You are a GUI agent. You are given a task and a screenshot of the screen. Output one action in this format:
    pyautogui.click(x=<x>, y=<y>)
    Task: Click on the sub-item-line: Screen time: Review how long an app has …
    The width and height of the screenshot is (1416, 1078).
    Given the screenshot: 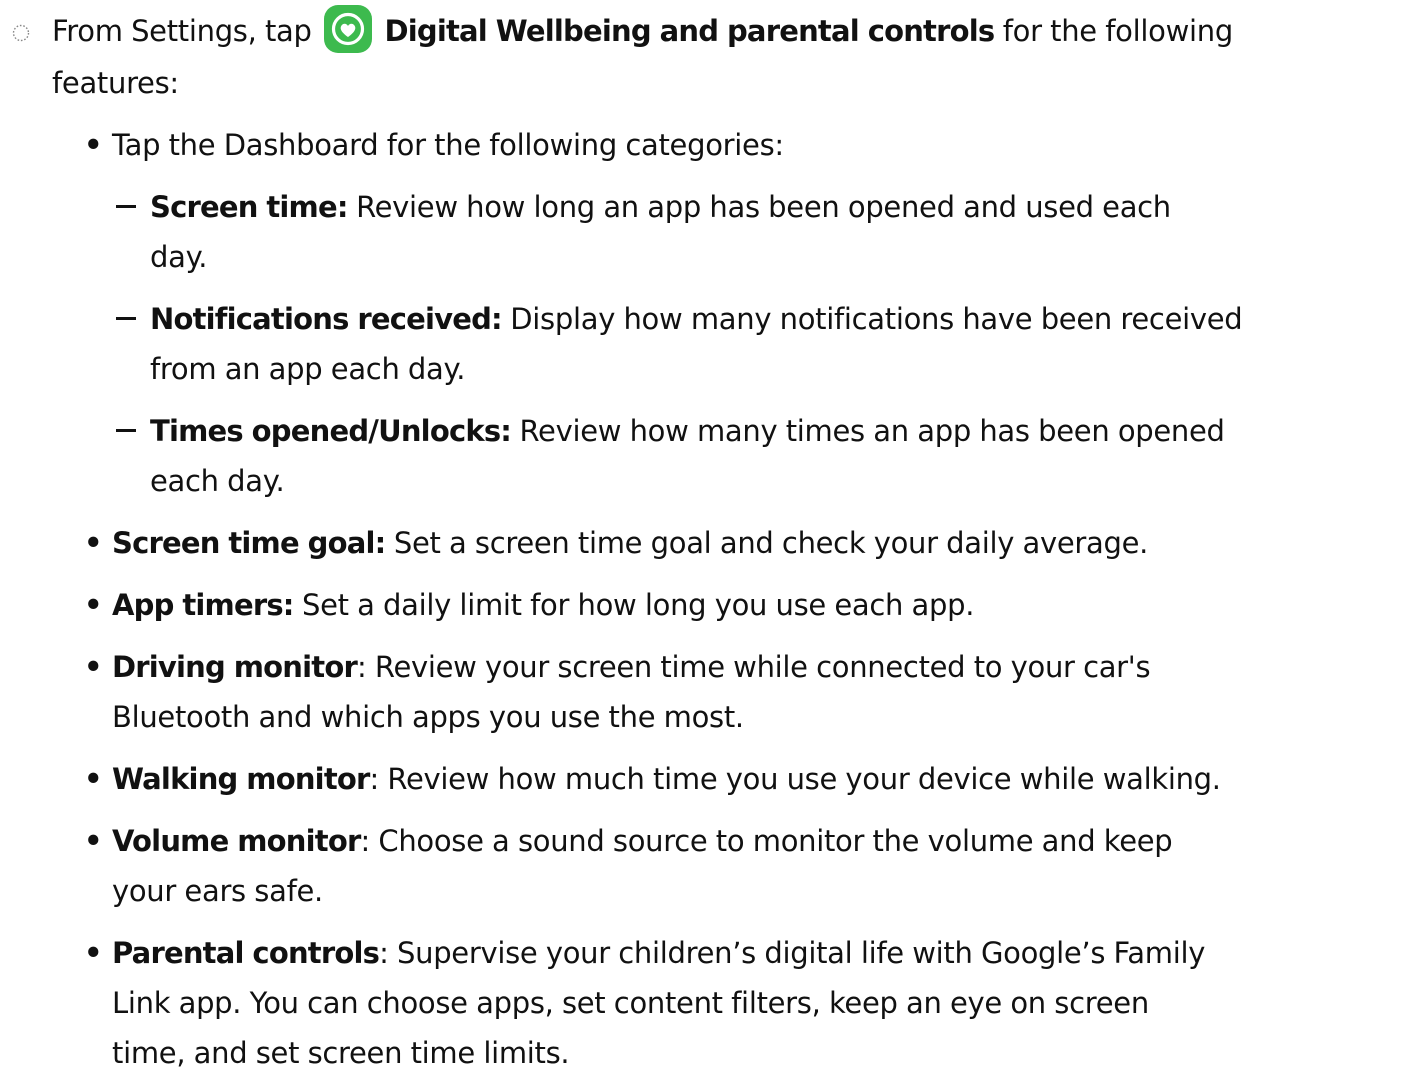 What is the action you would take?
    pyautogui.click(x=660, y=207)
    